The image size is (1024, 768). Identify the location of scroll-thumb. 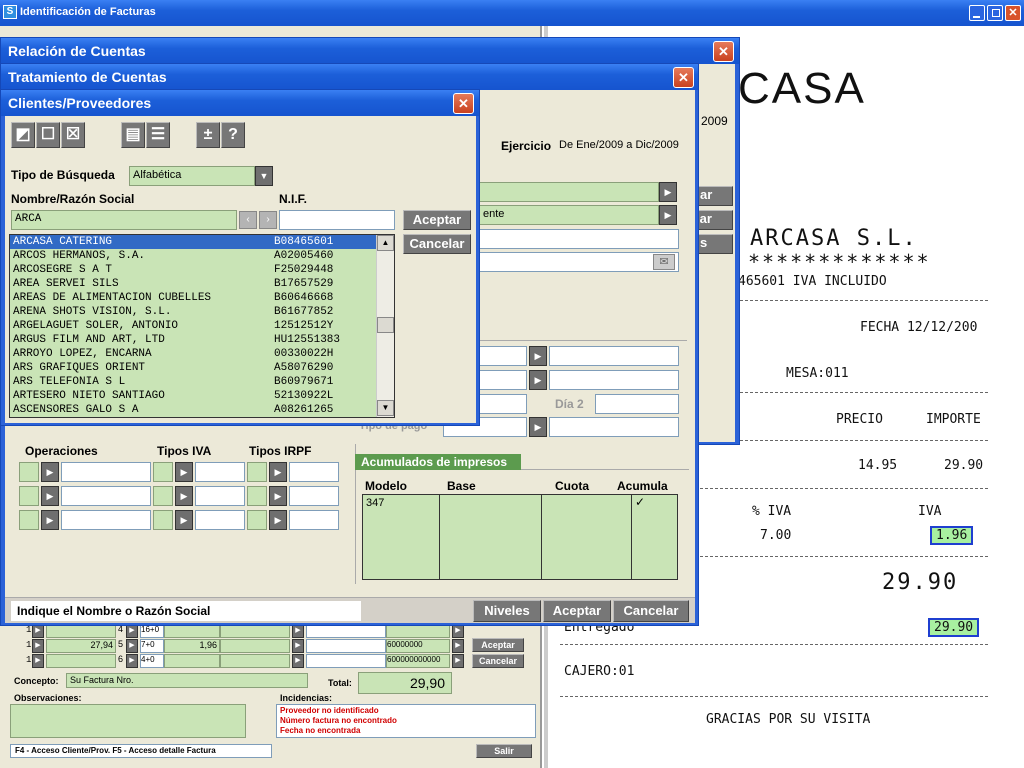
(385, 325).